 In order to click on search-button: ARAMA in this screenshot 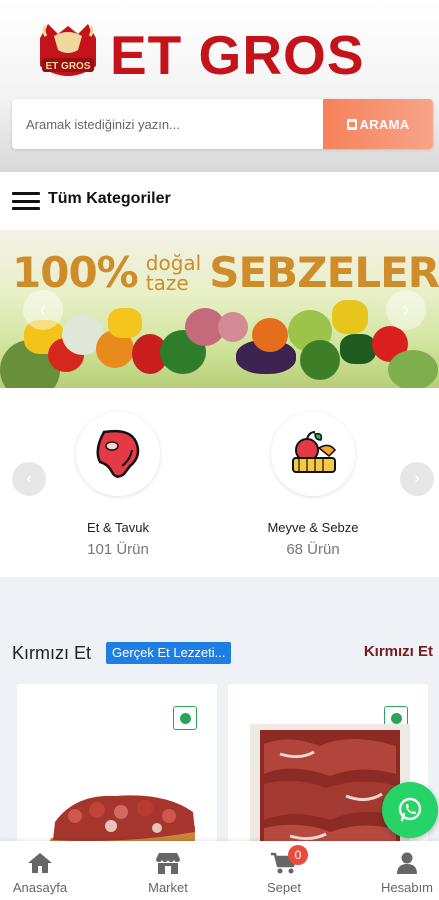, I will do `click(378, 124)`.